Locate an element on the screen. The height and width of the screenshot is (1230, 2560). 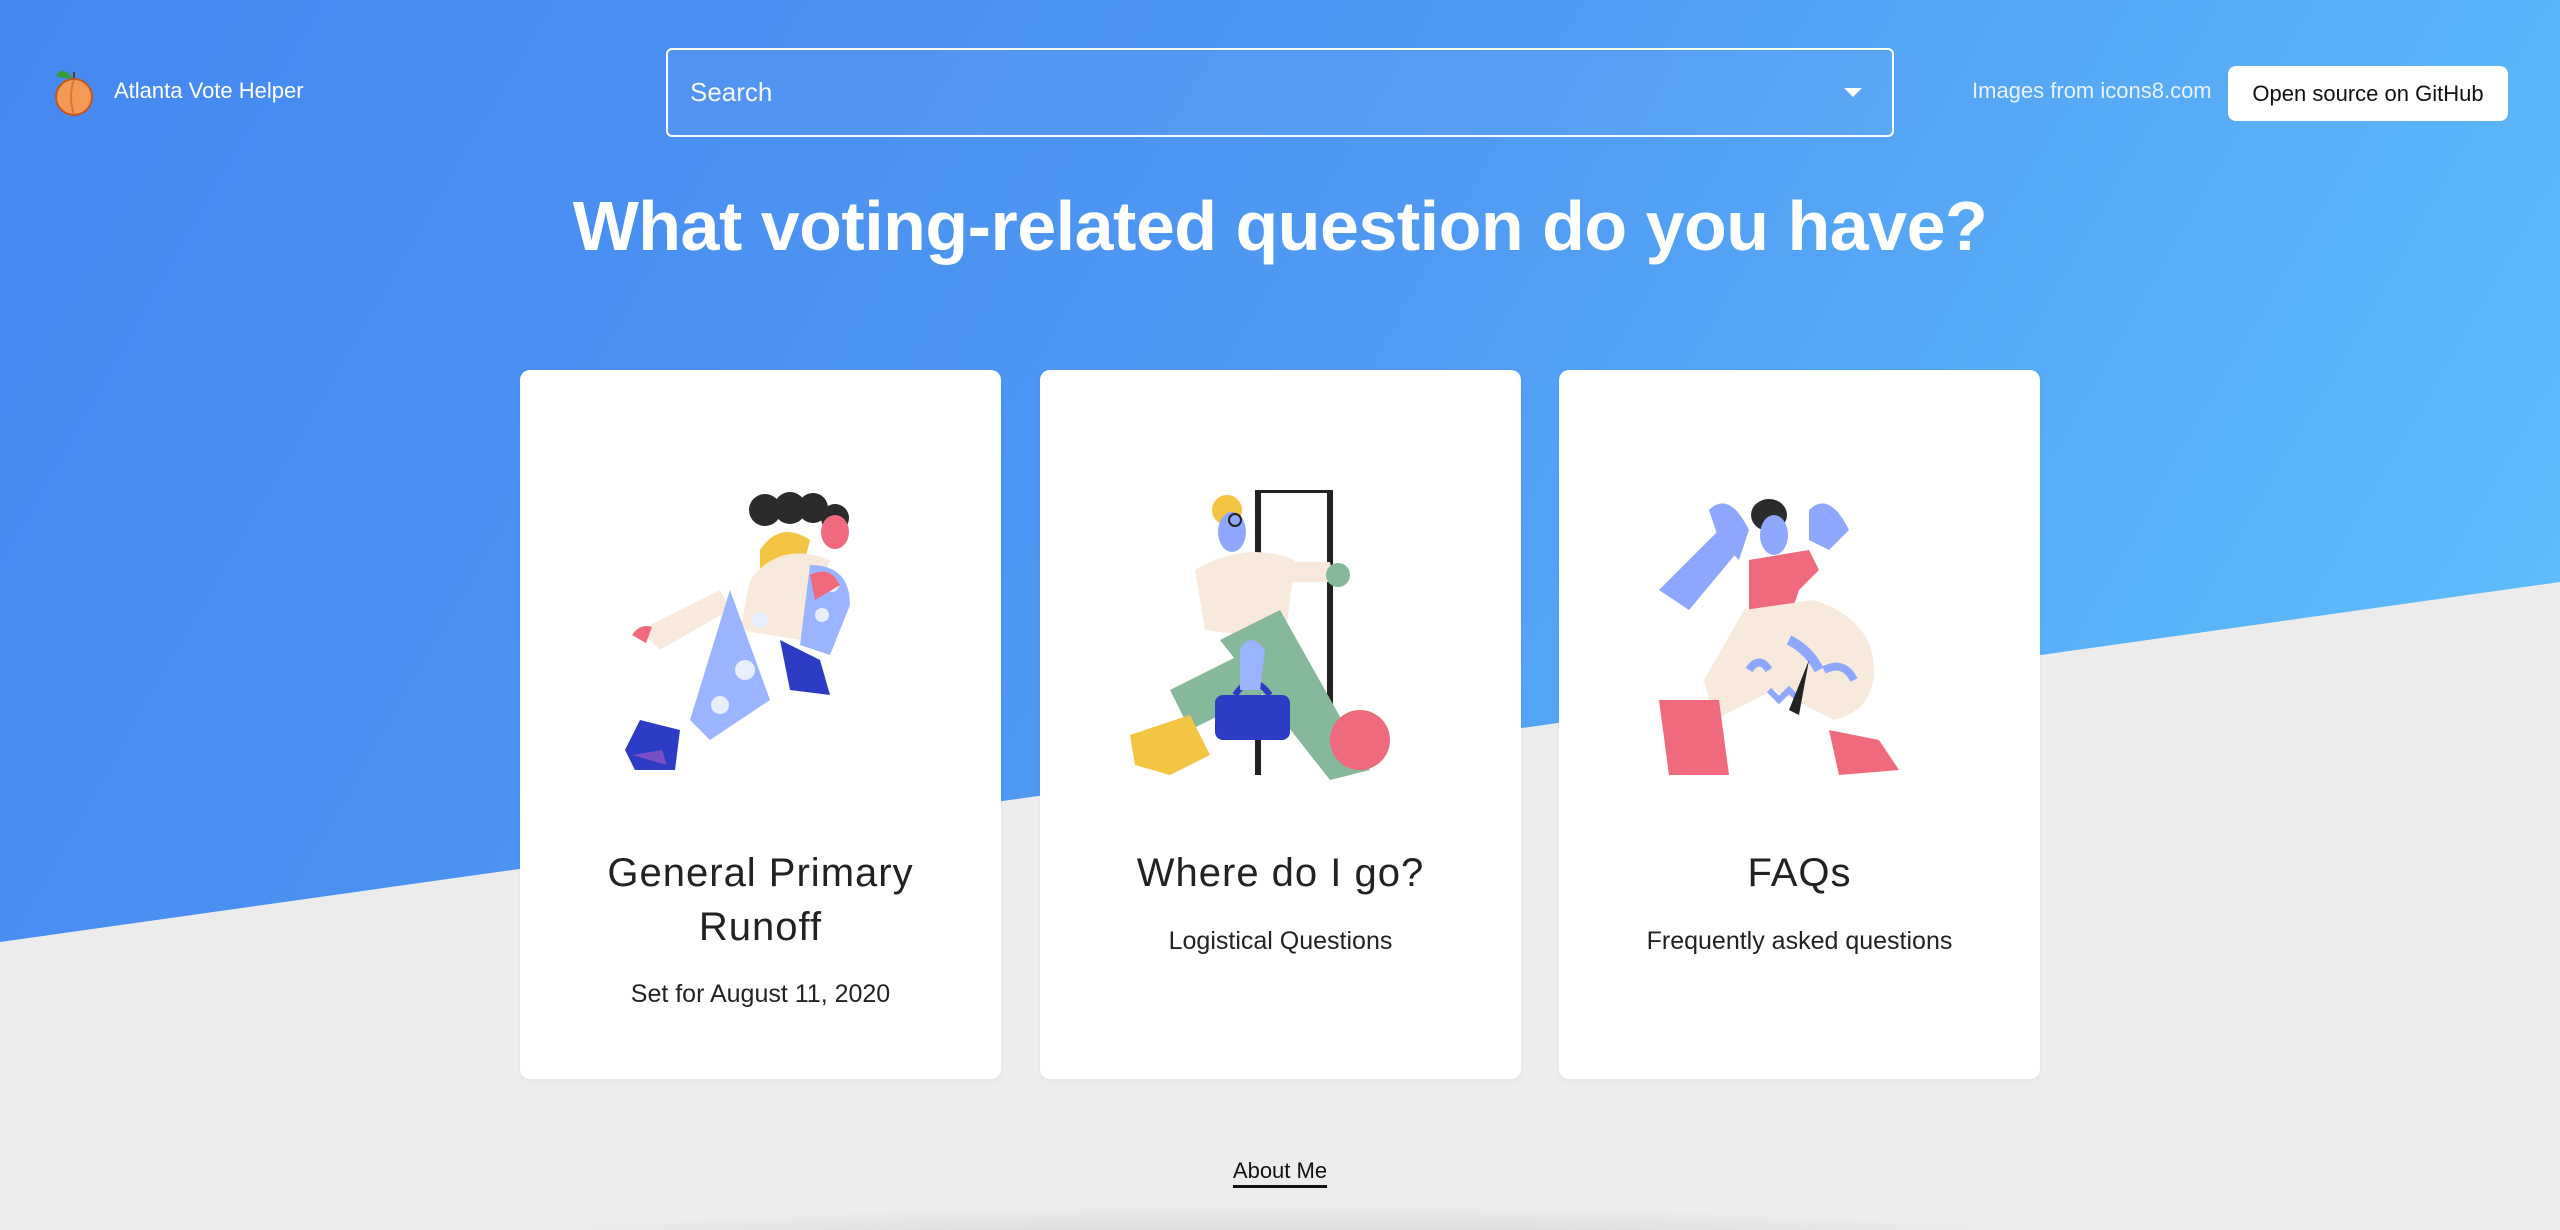
card-faqs: FAQs Frequently asked questions is located at coordinates (1799, 724).